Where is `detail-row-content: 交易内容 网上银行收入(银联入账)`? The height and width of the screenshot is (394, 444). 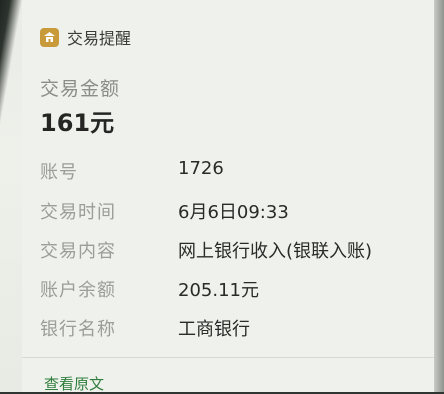
detail-row-content: 交易内容 网上银行收入(银联入账) is located at coordinates (230, 252).